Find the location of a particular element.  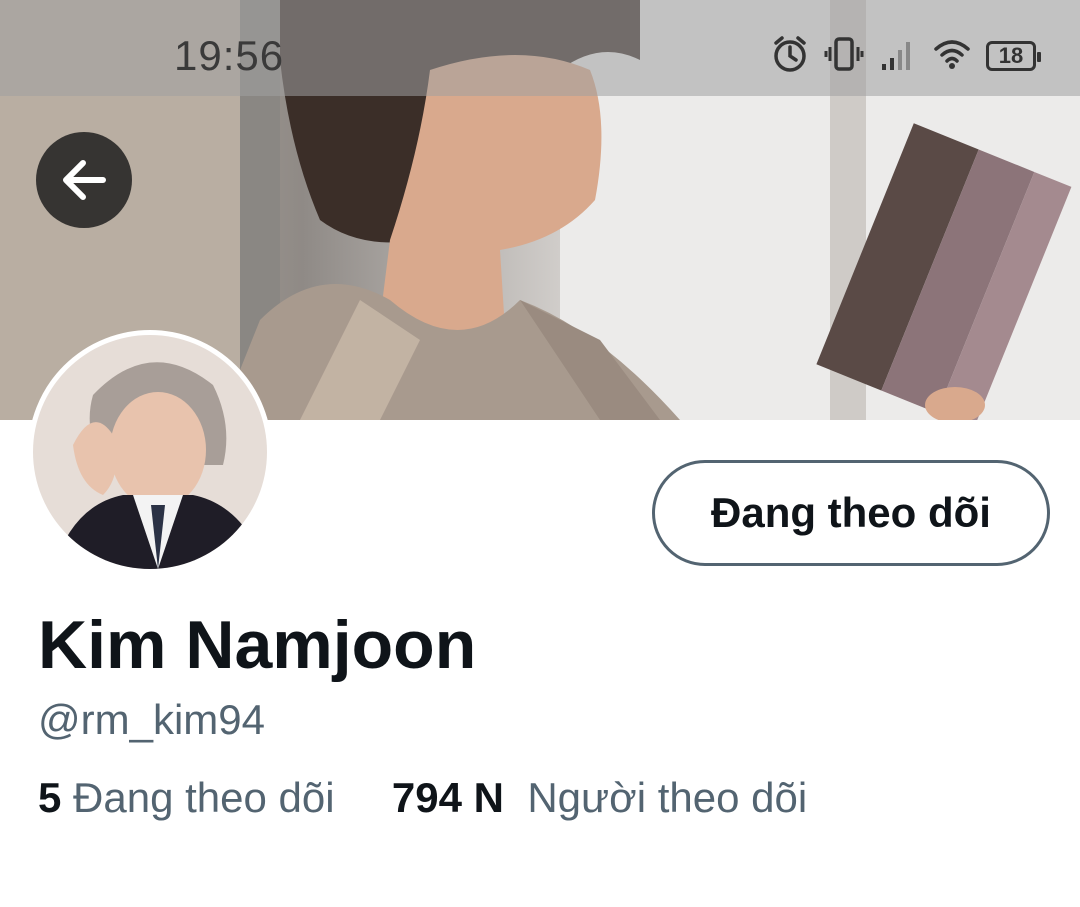

profile-handle: @rm_kim94 is located at coordinates (152, 719).